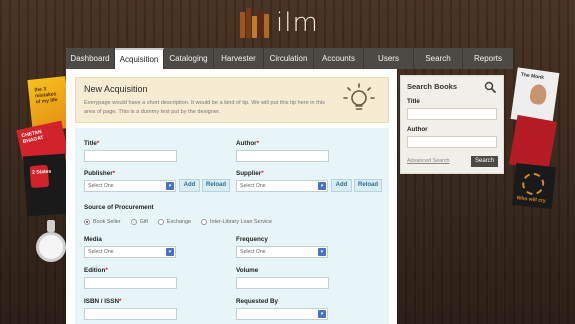 The height and width of the screenshot is (324, 575). I want to click on source-label: Source of Procurement, so click(119, 207).